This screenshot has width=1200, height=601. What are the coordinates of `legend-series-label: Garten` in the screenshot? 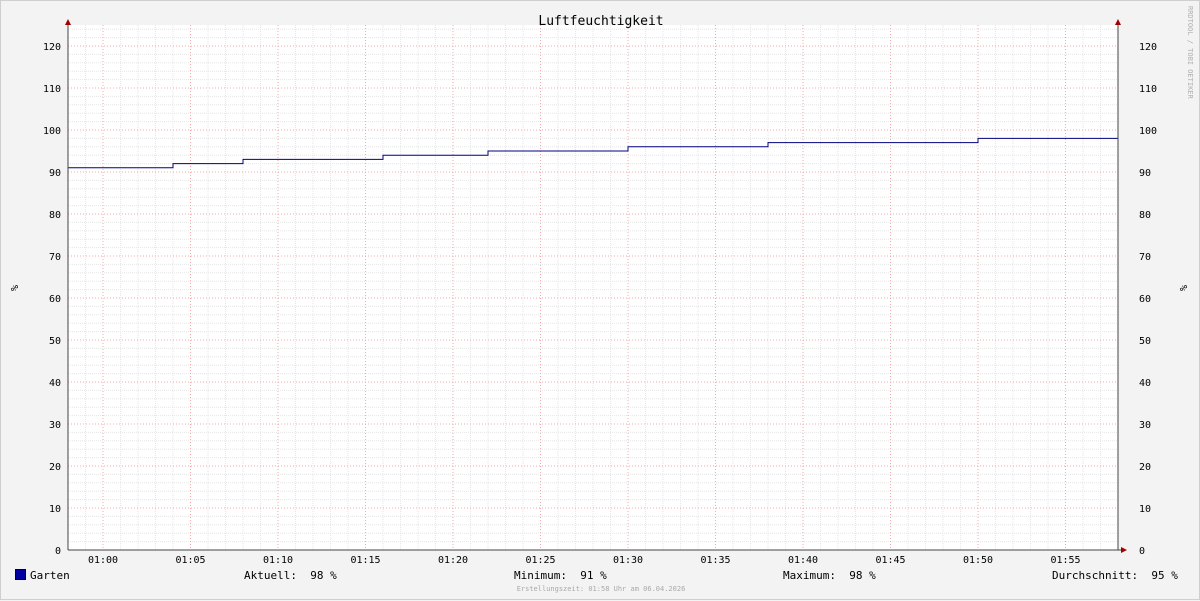 It's located at (50, 575).